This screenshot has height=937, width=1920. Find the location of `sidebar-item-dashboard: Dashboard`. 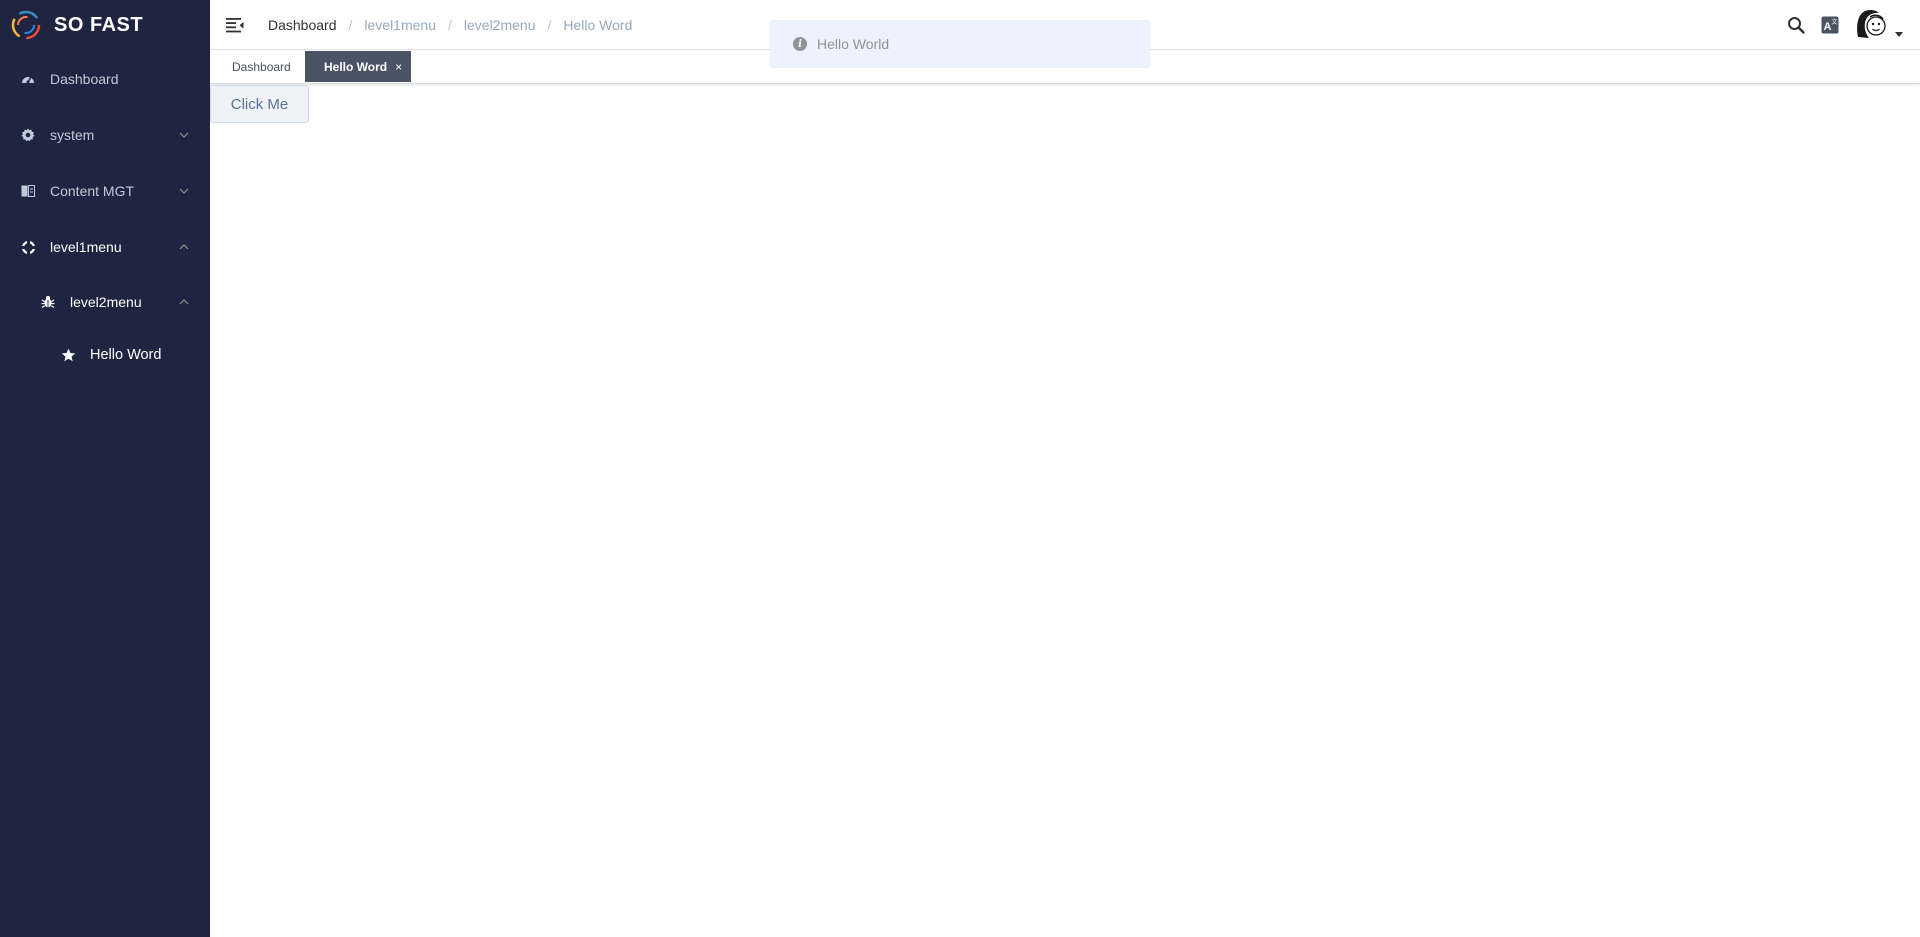

sidebar-item-dashboard: Dashboard is located at coordinates (105, 79).